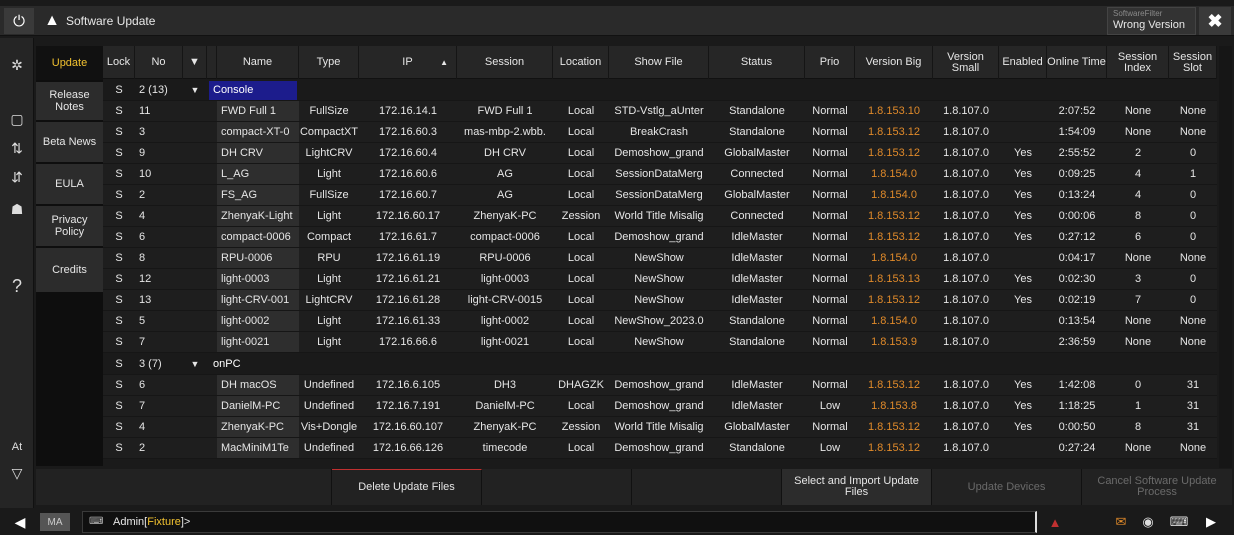 This screenshot has height=535, width=1234. Describe the element at coordinates (894, 62) in the screenshot. I see `col-version-big: Version Big` at that location.